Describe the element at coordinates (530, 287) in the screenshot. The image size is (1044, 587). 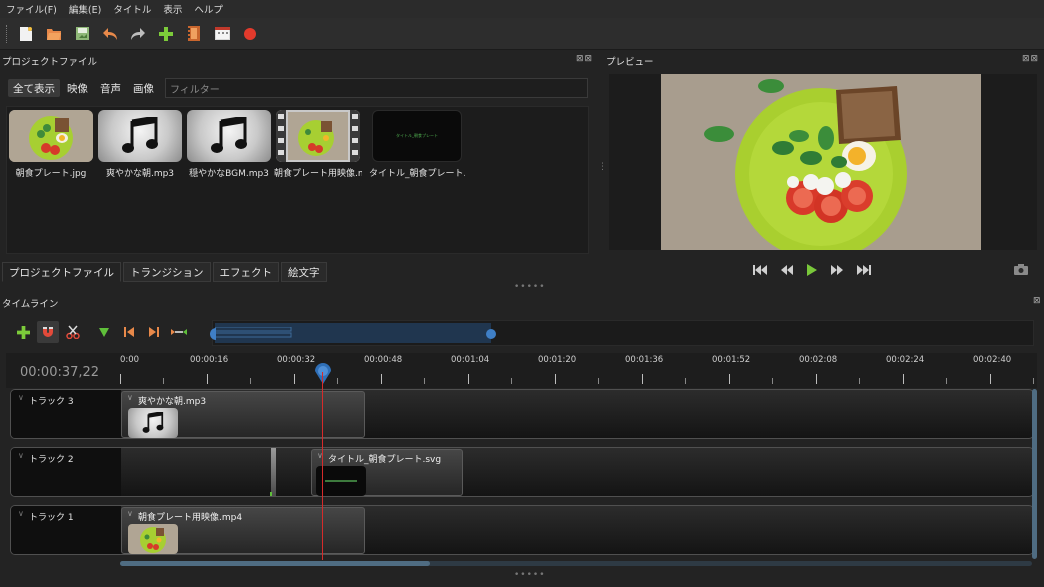
I see `splitter-handle-horizontal: •••••` at that location.